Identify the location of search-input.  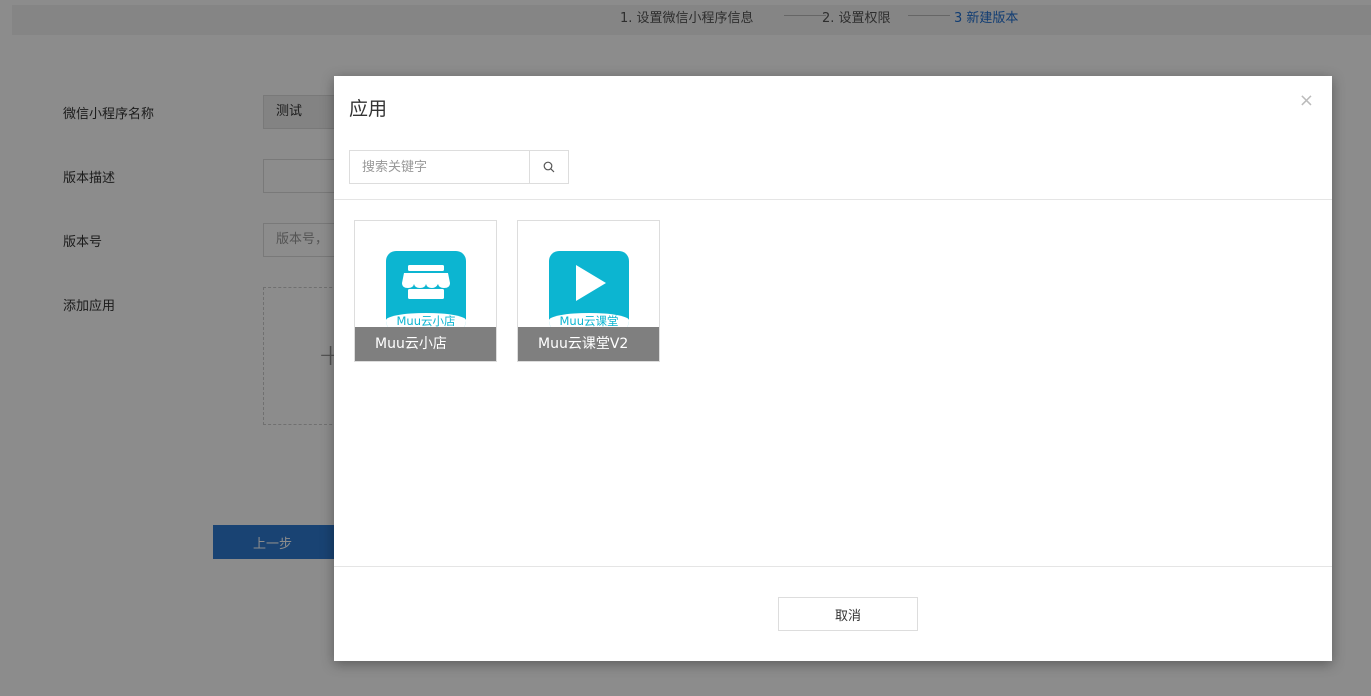
(440, 167).